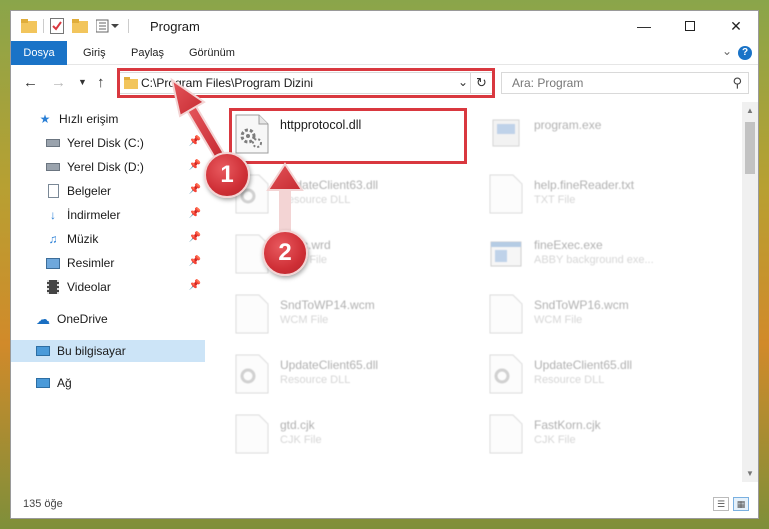 This screenshot has width=769, height=529. I want to click on sidebar-item-label: Belgeler, so click(89, 191).